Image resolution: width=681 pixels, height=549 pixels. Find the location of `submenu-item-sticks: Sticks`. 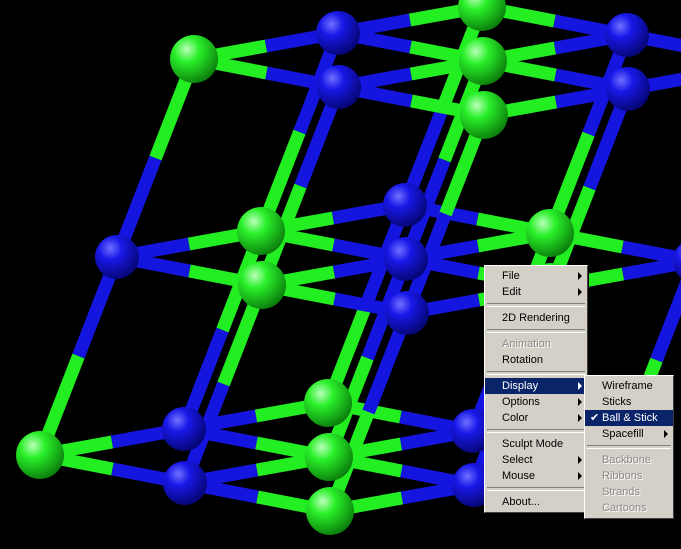

submenu-item-sticks: Sticks is located at coordinates (629, 402).